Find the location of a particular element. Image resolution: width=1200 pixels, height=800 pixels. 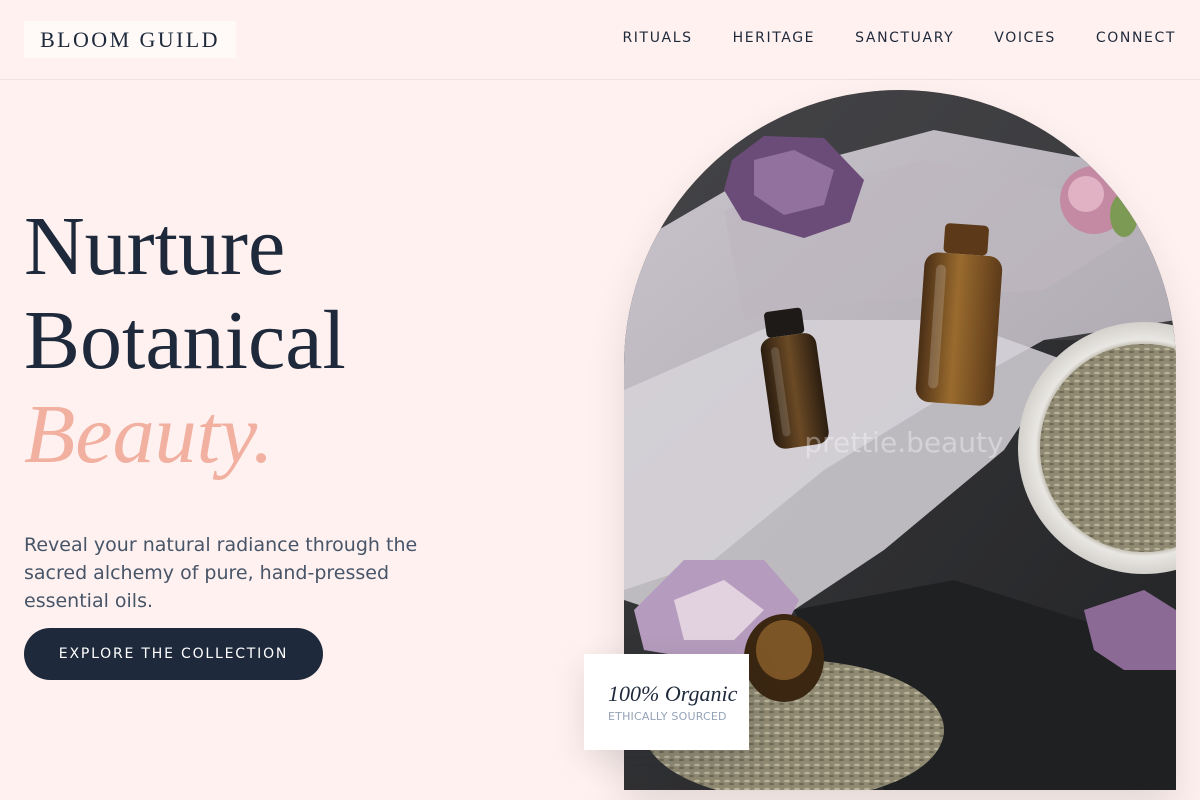

badge-subtitle: ETHICALLY SOURCED is located at coordinates (667, 716).